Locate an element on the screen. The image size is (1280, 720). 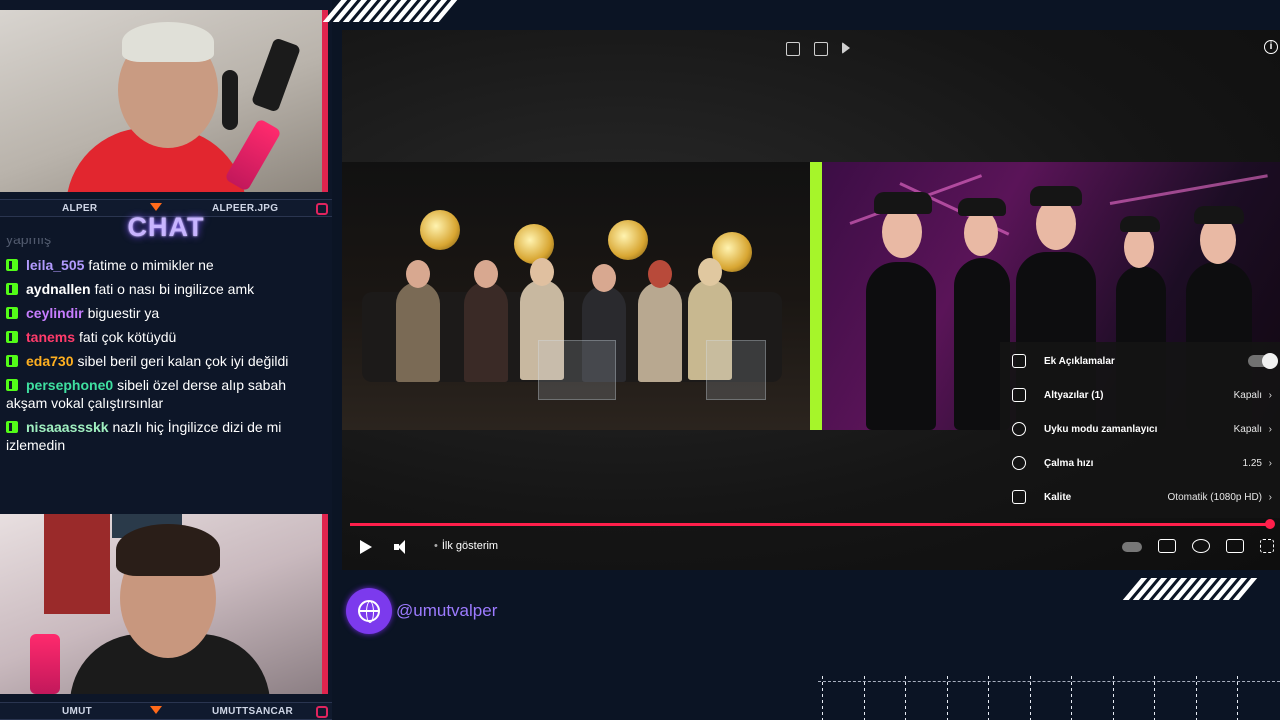
chat-message: leila_505 fatime o mimikler ne is located at coordinates (166, 265).